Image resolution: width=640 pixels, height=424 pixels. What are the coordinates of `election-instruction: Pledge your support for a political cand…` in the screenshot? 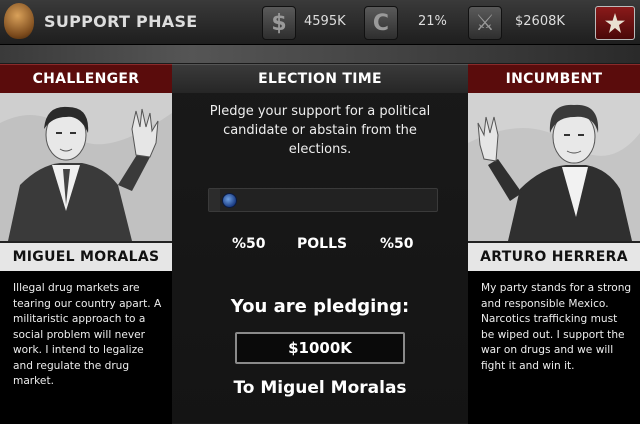 It's located at (320, 130).